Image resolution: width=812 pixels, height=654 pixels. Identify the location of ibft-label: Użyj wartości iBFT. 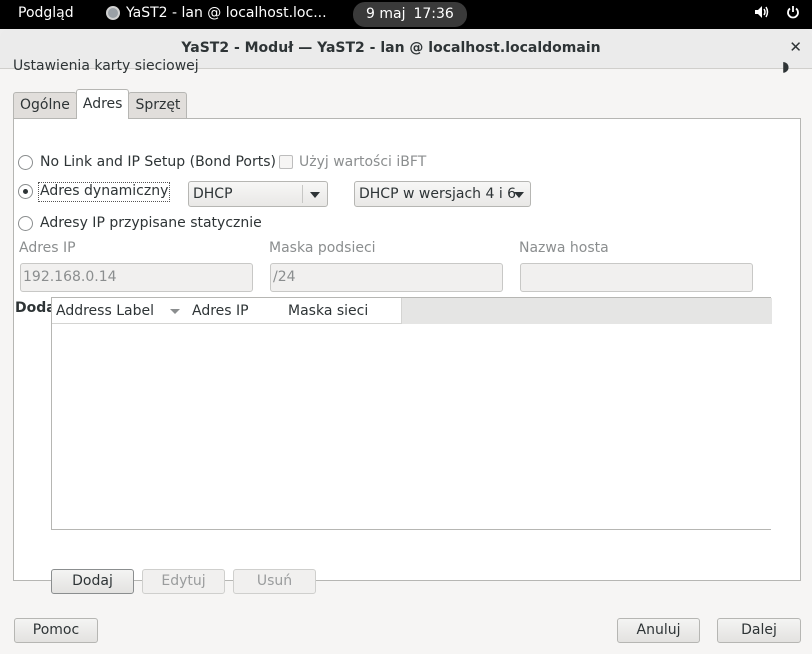
(363, 162).